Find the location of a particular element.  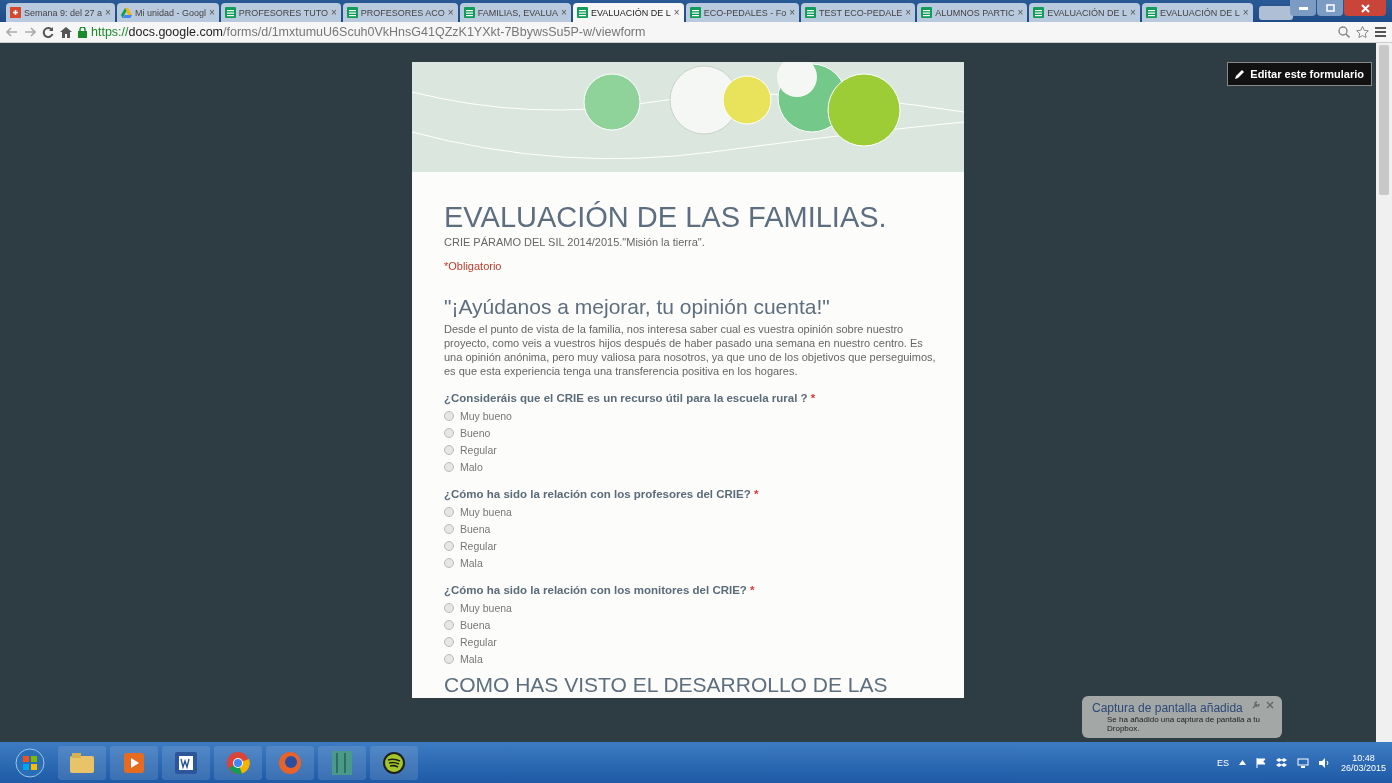

new-tab-button is located at coordinates (1275, 13).